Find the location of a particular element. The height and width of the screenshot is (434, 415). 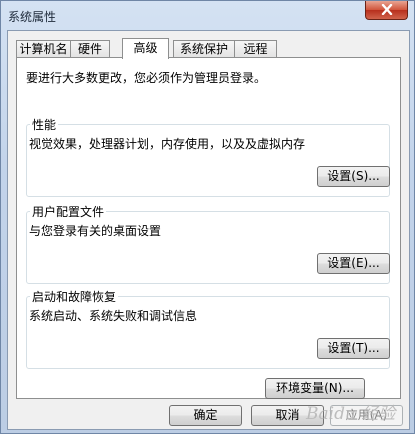

tab-advanced: 高级 is located at coordinates (145, 48).